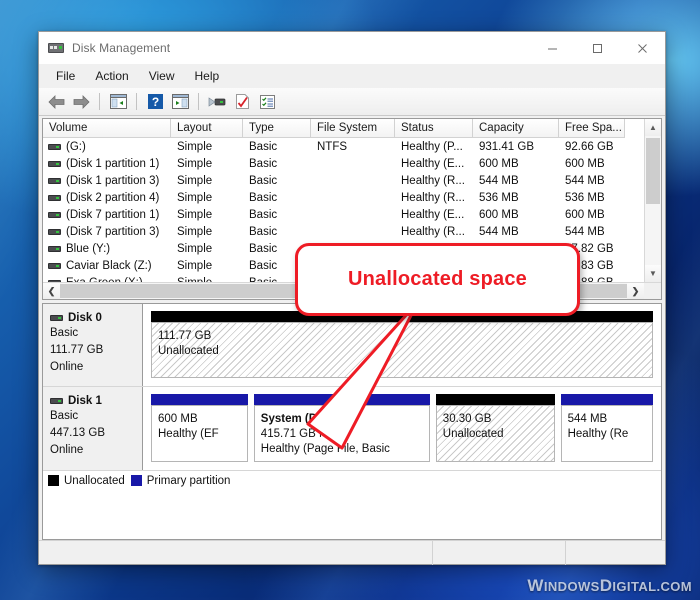 The image size is (700, 600). What do you see at coordinates (81, 102) in the screenshot?
I see `forward-icon` at bounding box center [81, 102].